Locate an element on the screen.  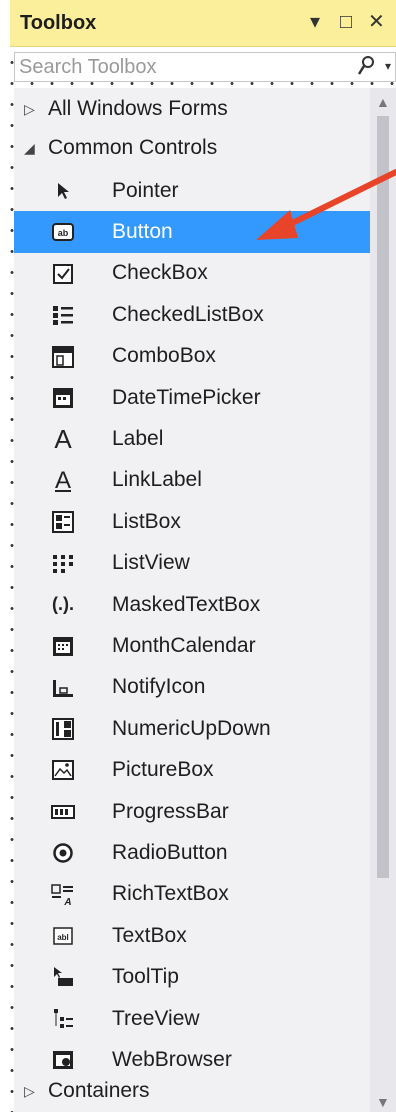
toolbox-item-progressbar: ProgressBar is located at coordinates (192, 811).